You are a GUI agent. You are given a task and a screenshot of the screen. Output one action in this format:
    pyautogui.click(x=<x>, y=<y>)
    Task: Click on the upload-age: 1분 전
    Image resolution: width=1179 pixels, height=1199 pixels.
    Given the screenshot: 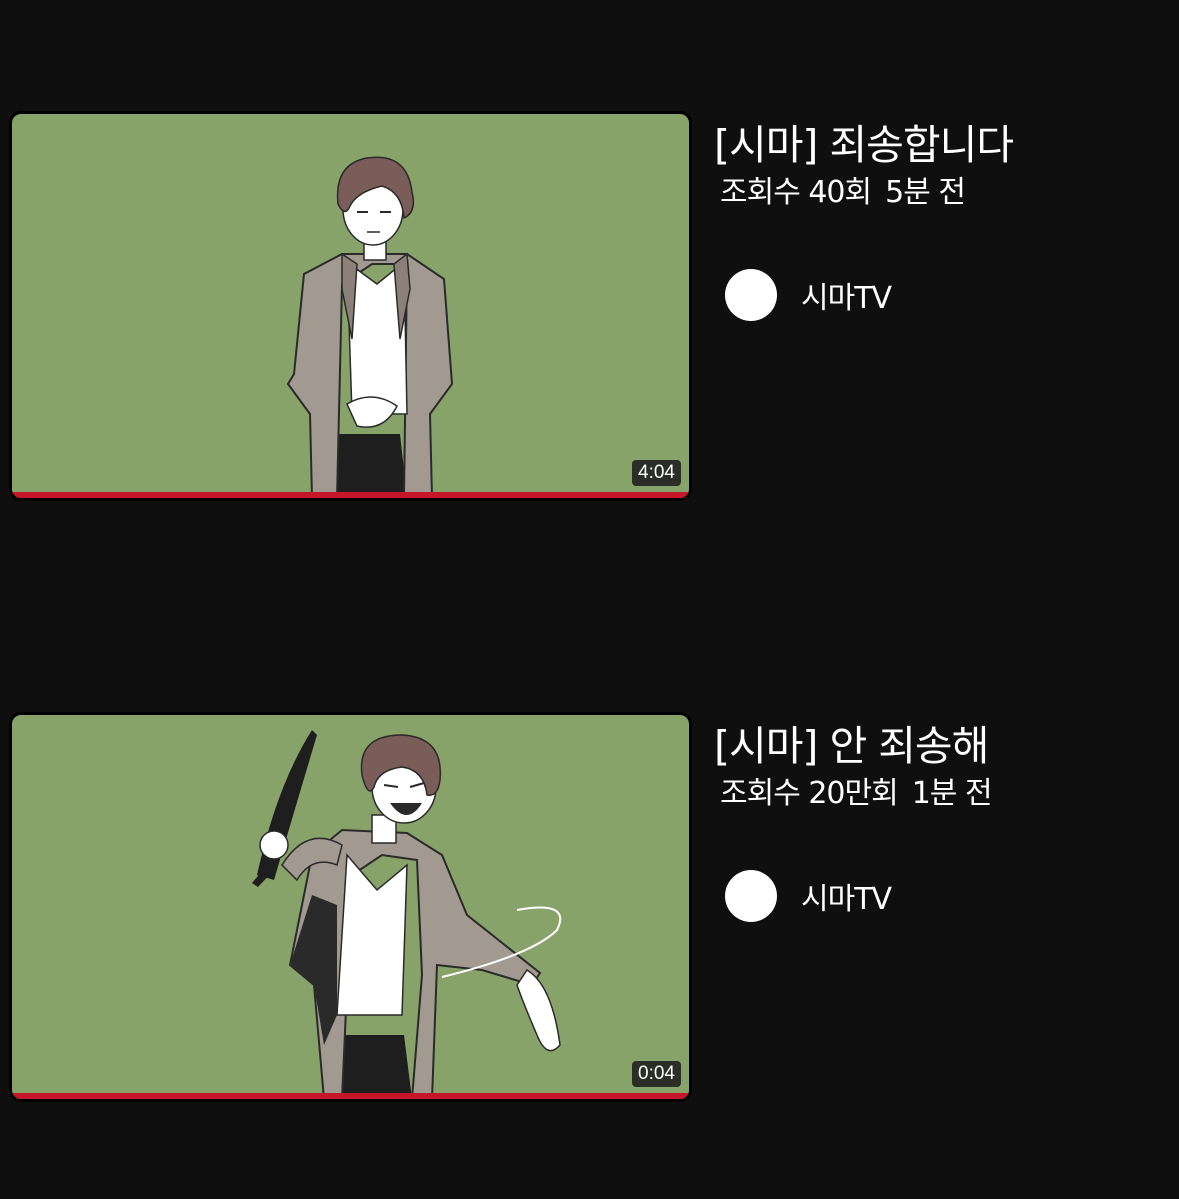 What is the action you would take?
    pyautogui.click(x=952, y=793)
    